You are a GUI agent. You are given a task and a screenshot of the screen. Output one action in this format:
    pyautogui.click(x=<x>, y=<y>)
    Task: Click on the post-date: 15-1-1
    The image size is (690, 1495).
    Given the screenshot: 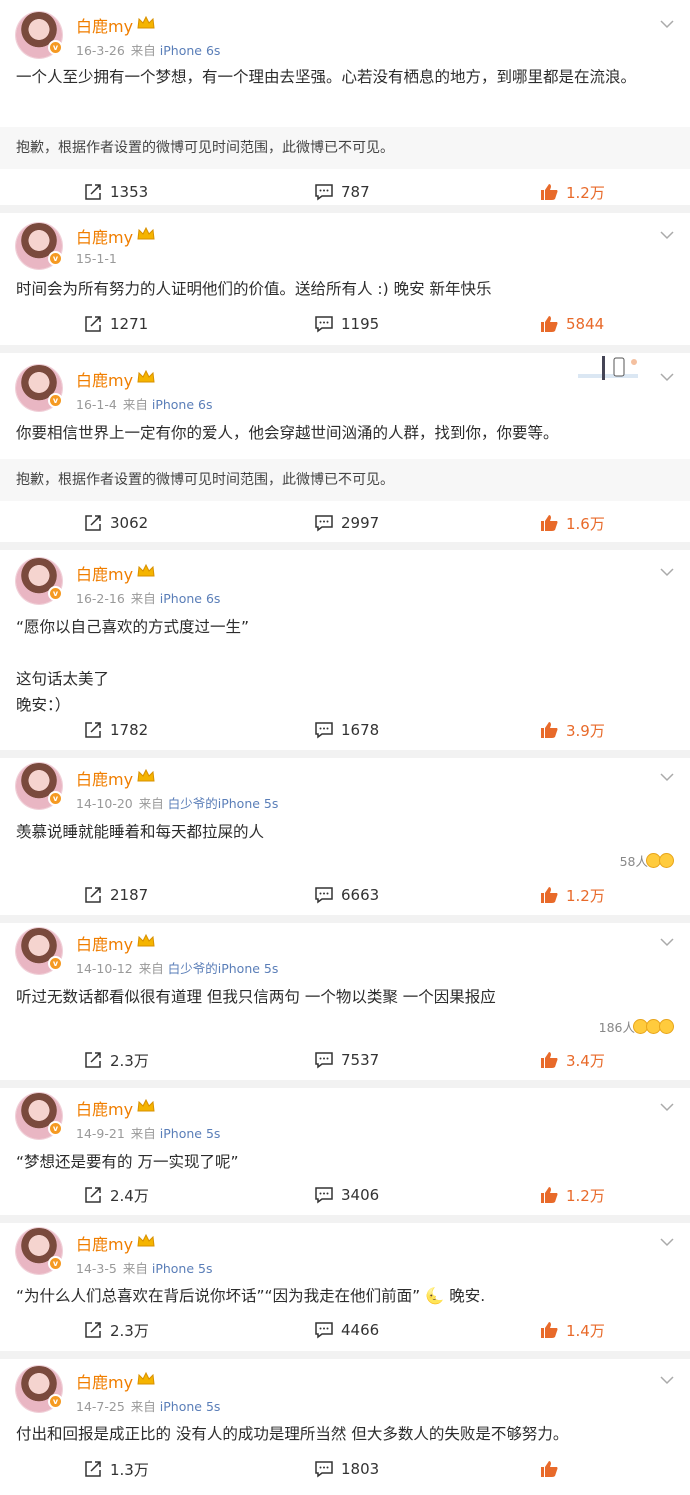 What is the action you would take?
    pyautogui.click(x=96, y=258)
    